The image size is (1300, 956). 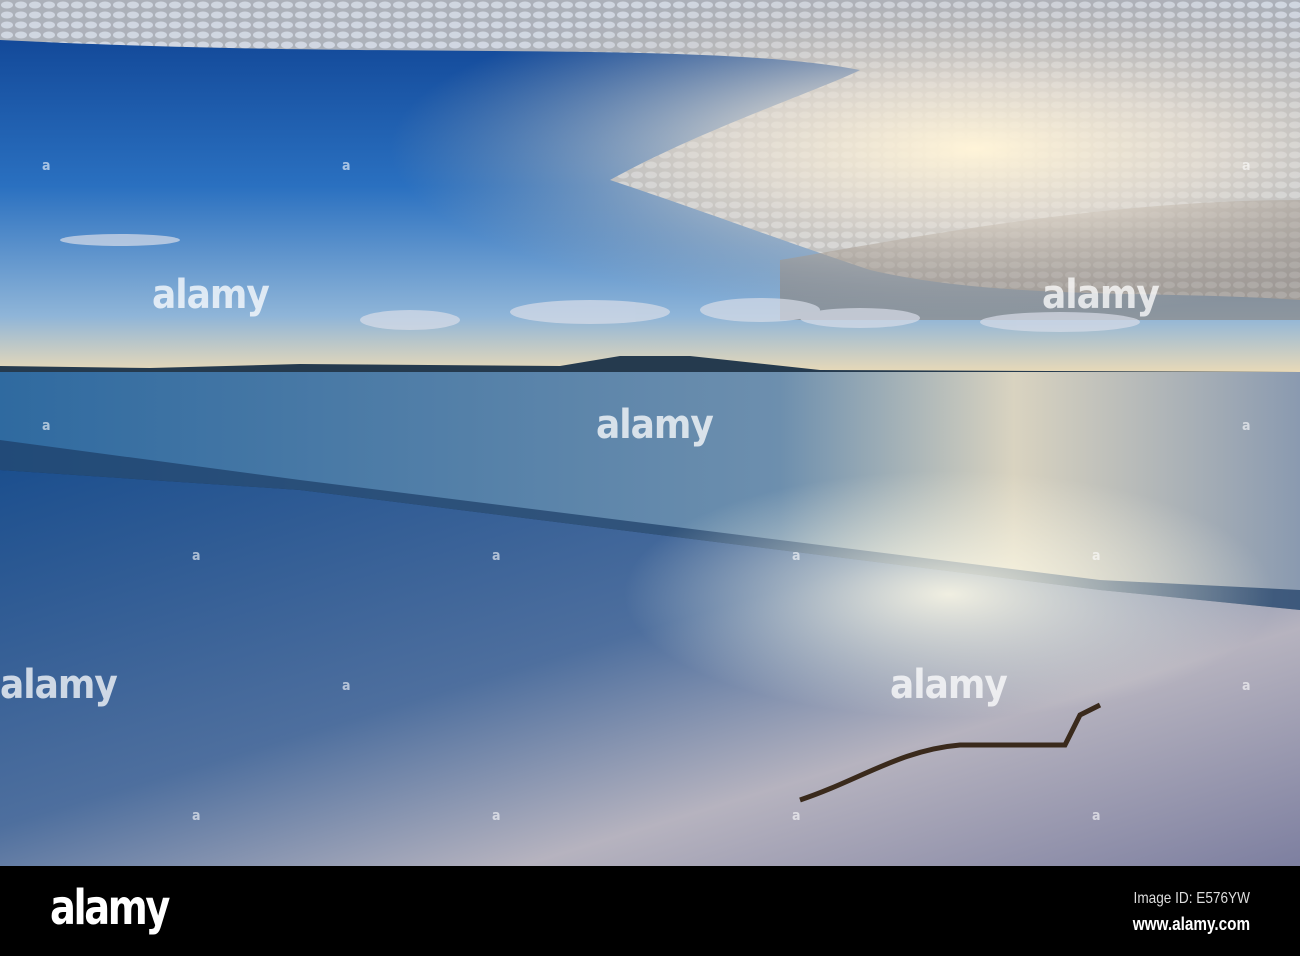 I want to click on alamy-logo: alamy, so click(x=110, y=908).